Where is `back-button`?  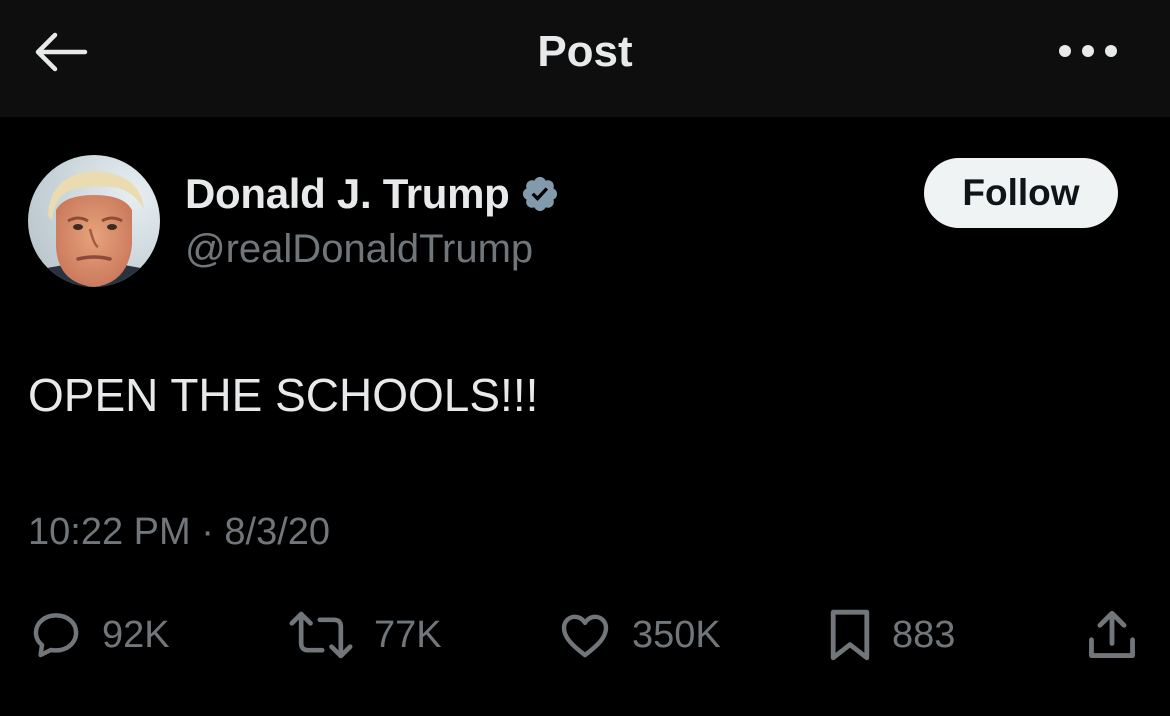 back-button is located at coordinates (60, 52).